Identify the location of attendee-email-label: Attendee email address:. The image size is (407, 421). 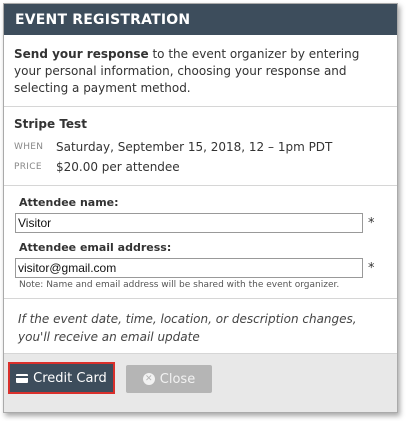
(95, 247).